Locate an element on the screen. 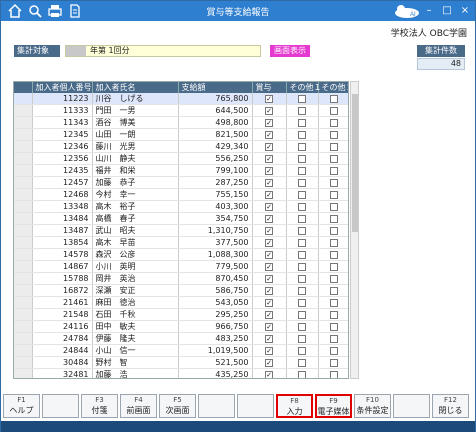 The image size is (476, 432). fkey-f8: F8 入力 is located at coordinates (294, 406).